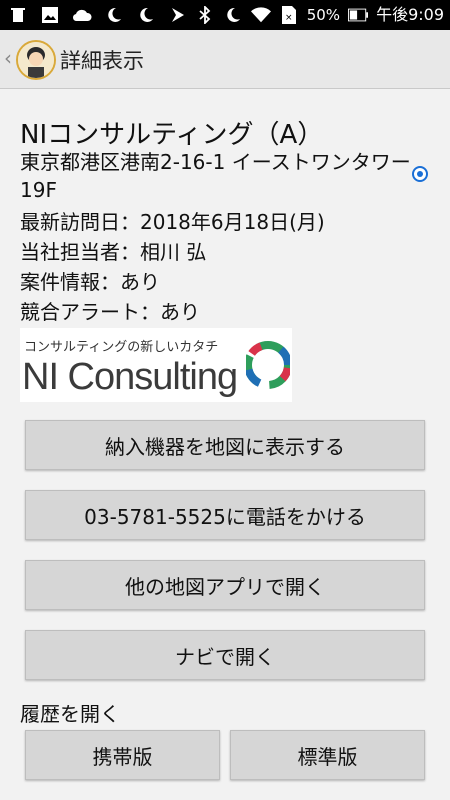 The height and width of the screenshot is (800, 450). Describe the element at coordinates (327, 755) in the screenshot. I see `history-standard-button: 標準版` at that location.